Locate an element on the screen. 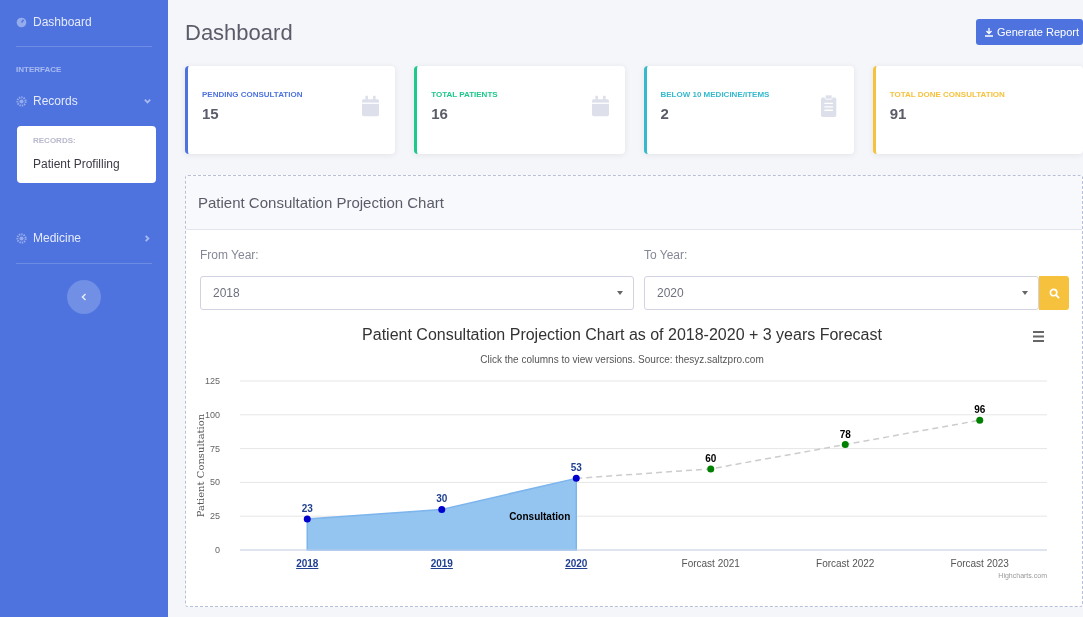  data-label: 23 is located at coordinates (307, 508).